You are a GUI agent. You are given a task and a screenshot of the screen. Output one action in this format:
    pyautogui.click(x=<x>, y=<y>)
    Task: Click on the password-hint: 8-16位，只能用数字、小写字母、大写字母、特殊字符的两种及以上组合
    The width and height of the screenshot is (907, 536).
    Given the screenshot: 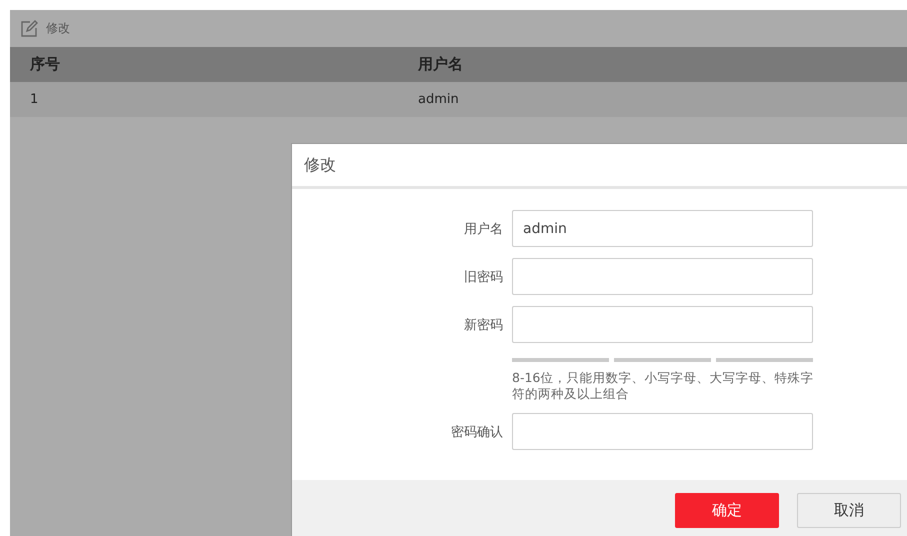 What is the action you would take?
    pyautogui.click(x=663, y=386)
    